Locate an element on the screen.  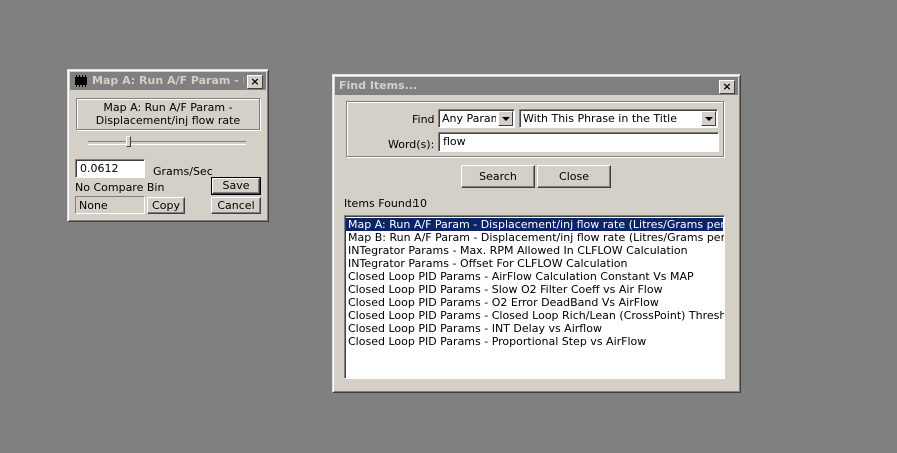
map-value-text: 0.0612 is located at coordinates (99, 168).